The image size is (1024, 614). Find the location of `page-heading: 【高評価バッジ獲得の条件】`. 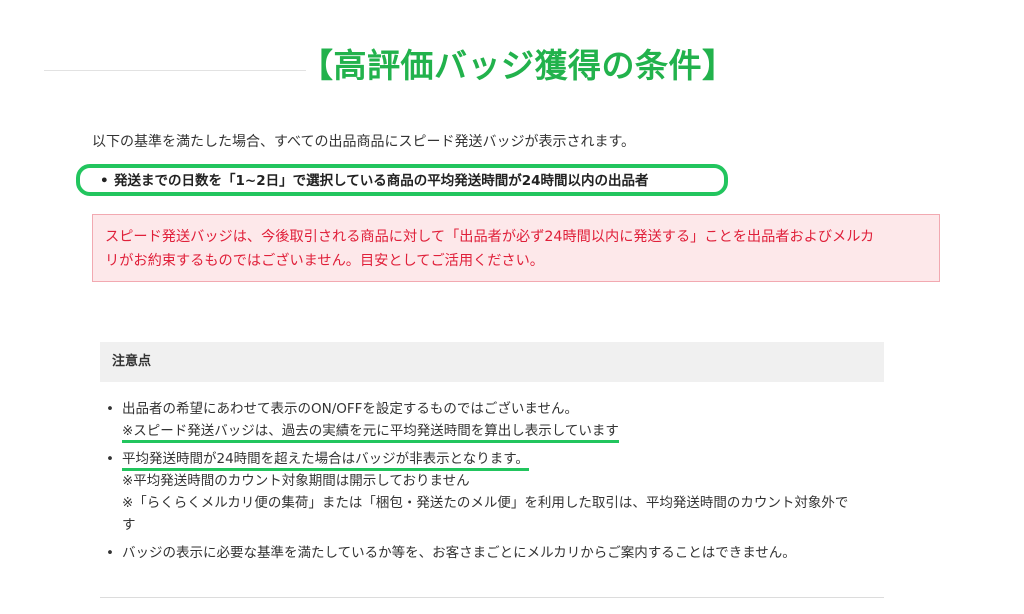

page-heading: 【高評価バッジ獲得の条件】 is located at coordinates (518, 65).